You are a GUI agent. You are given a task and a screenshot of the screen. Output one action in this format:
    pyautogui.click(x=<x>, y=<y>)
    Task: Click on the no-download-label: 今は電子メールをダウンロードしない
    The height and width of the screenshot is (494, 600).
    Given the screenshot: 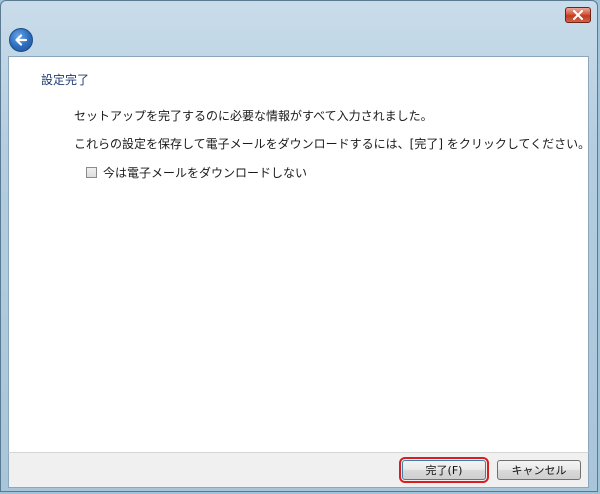 What is the action you would take?
    pyautogui.click(x=205, y=173)
    